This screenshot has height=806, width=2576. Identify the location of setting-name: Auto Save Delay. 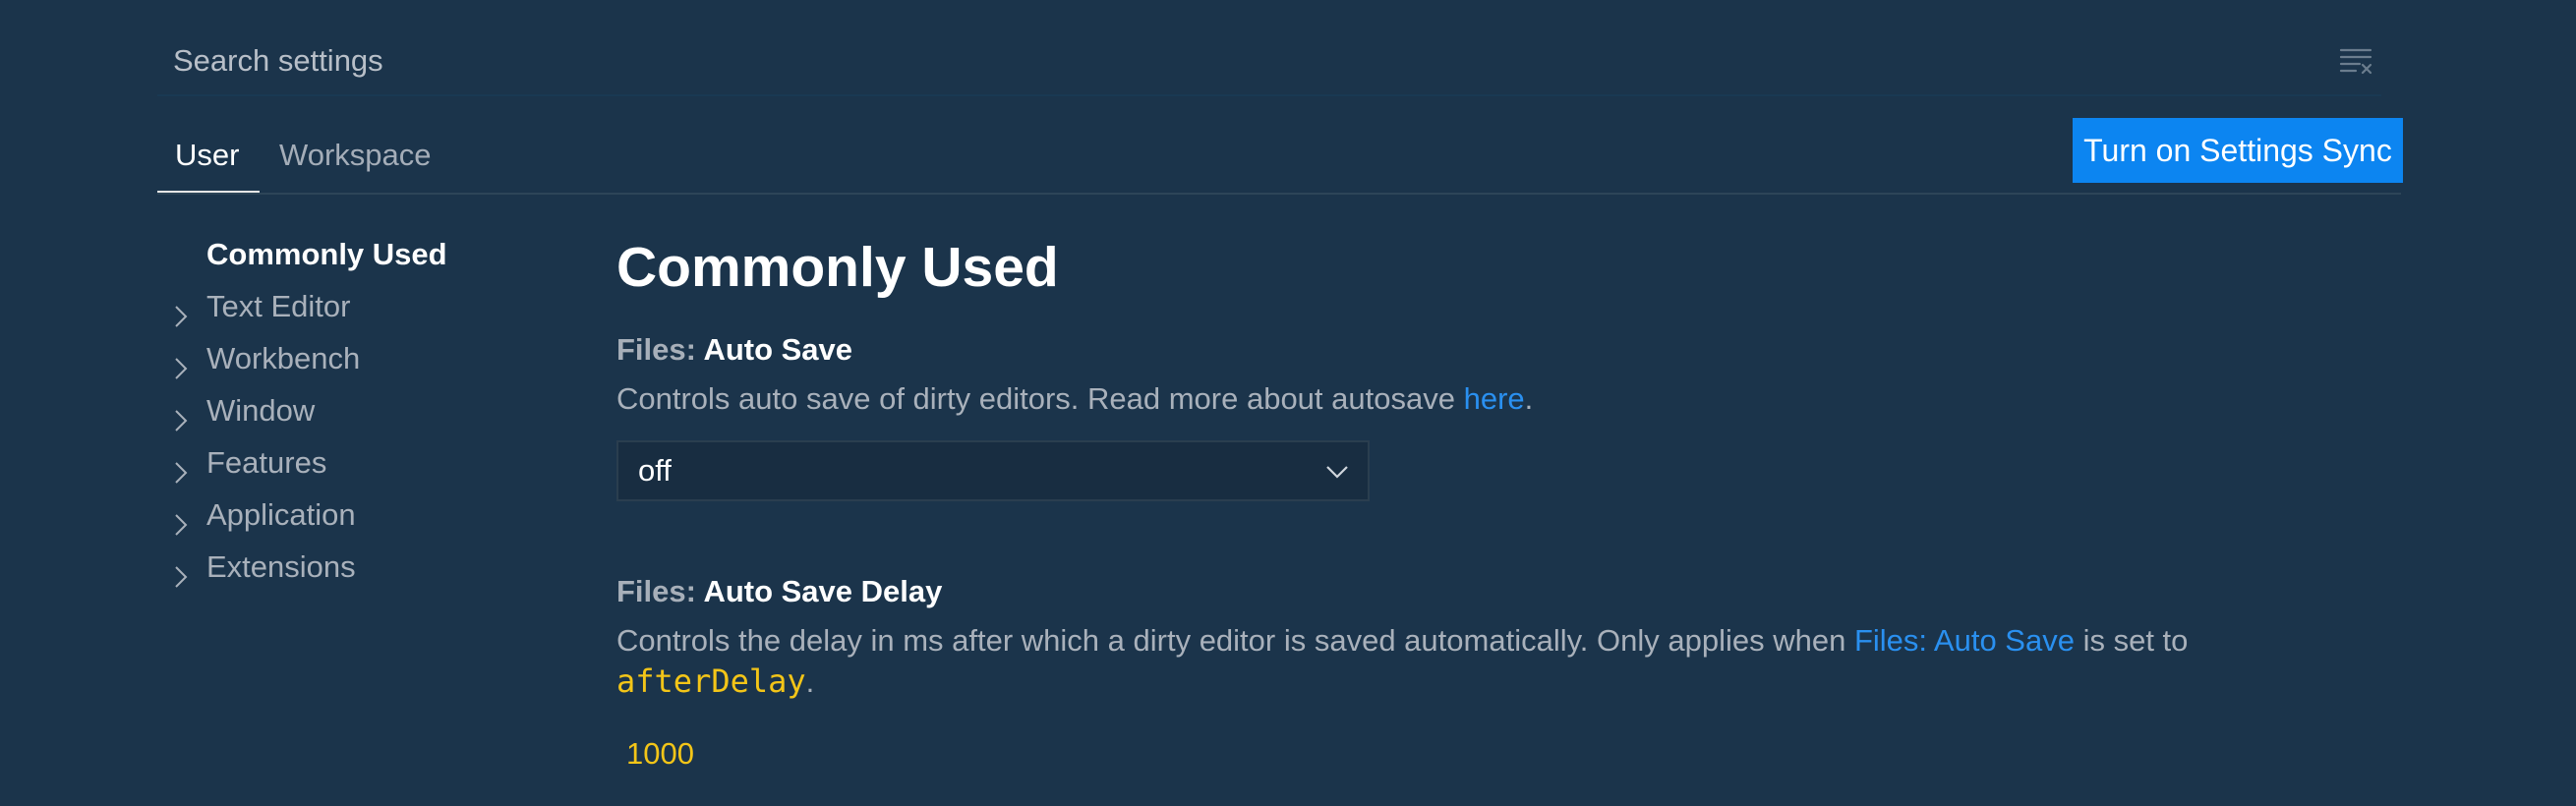
(823, 591).